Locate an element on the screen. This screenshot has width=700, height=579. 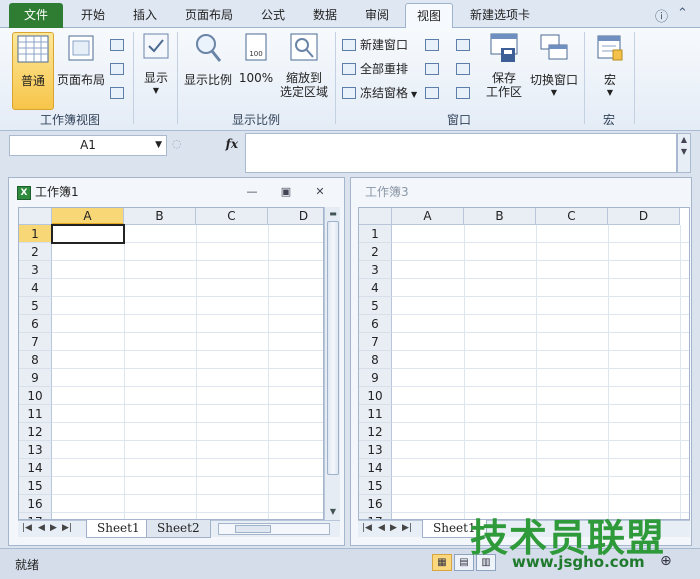
tab-view: 视图 is located at coordinates (429, 16).